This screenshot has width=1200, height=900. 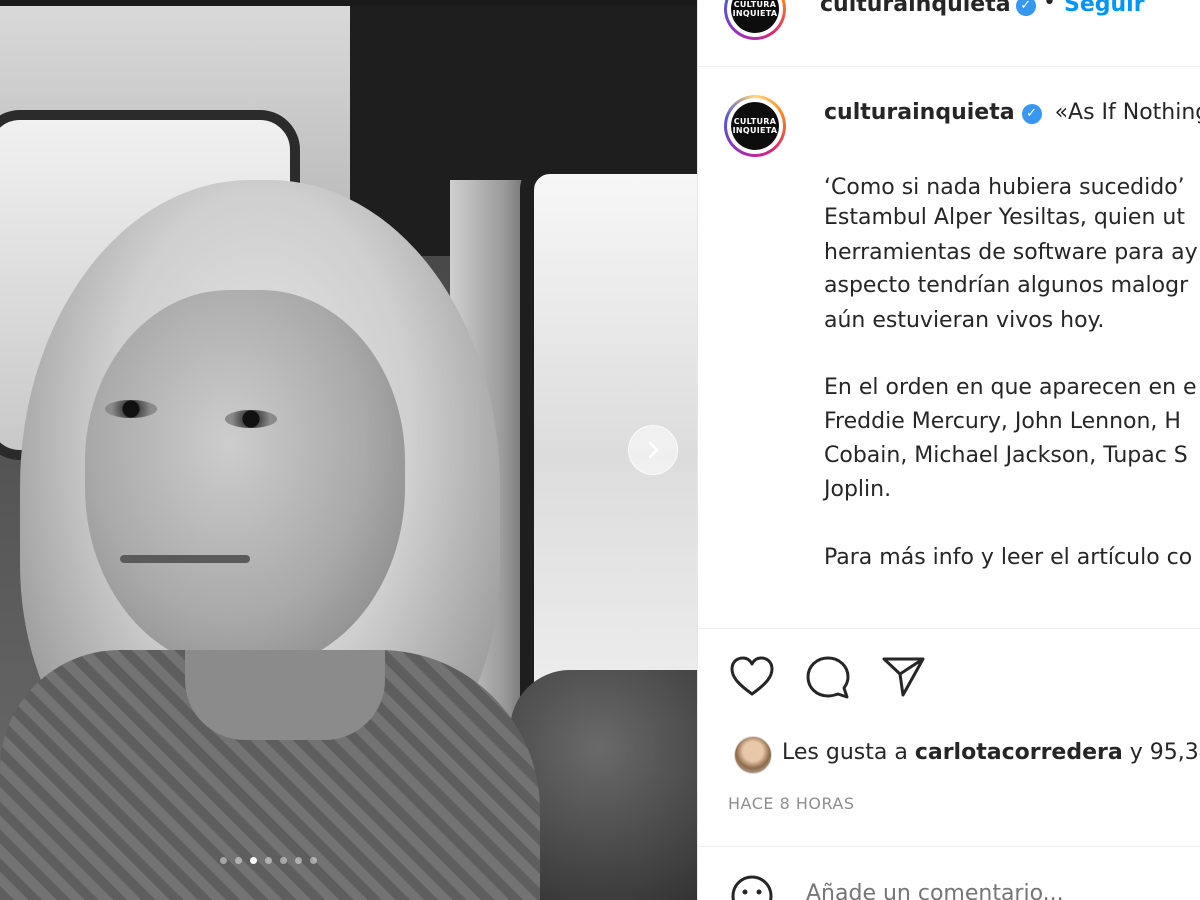 I want to click on caption-line: Freddie Mercury, John Lennon, H, so click(x=1002, y=421).